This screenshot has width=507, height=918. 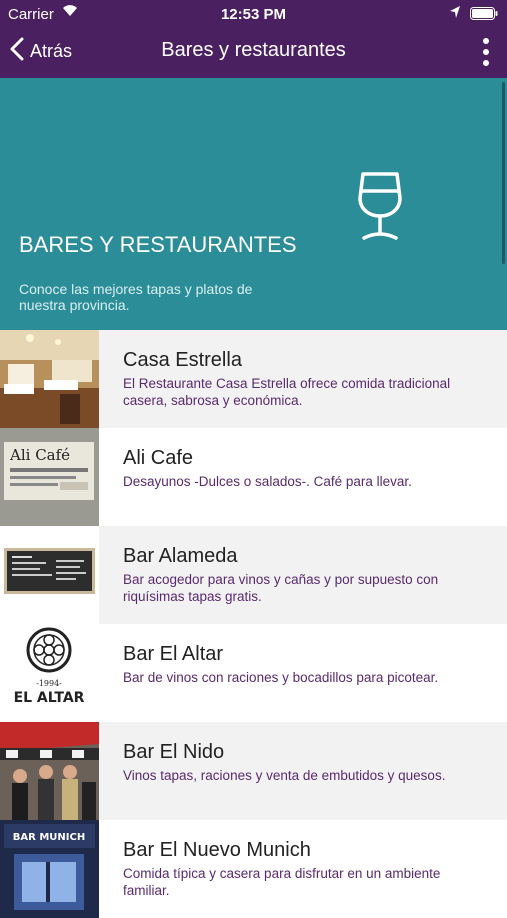 I want to click on category-title: Bares y restaurantes, so click(x=158, y=244).